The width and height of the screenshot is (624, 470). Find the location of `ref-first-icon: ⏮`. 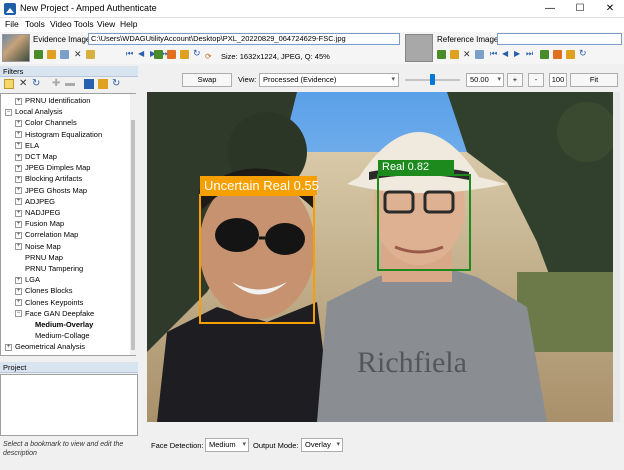

ref-first-icon: ⏮ is located at coordinates (493, 54).